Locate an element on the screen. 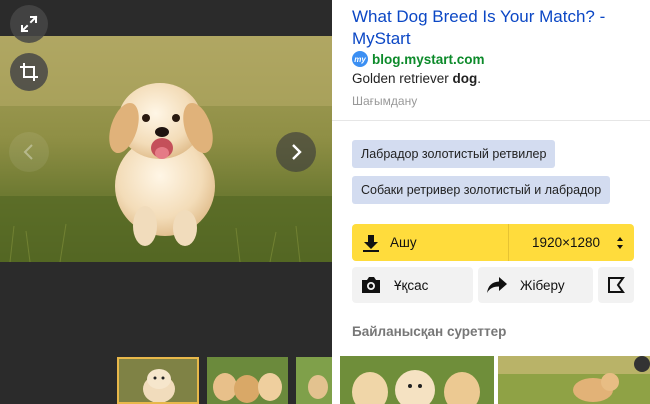 Image resolution: width=650 pixels, height=404 pixels. result-snippet: Golden retriever dog. is located at coordinates (416, 78).